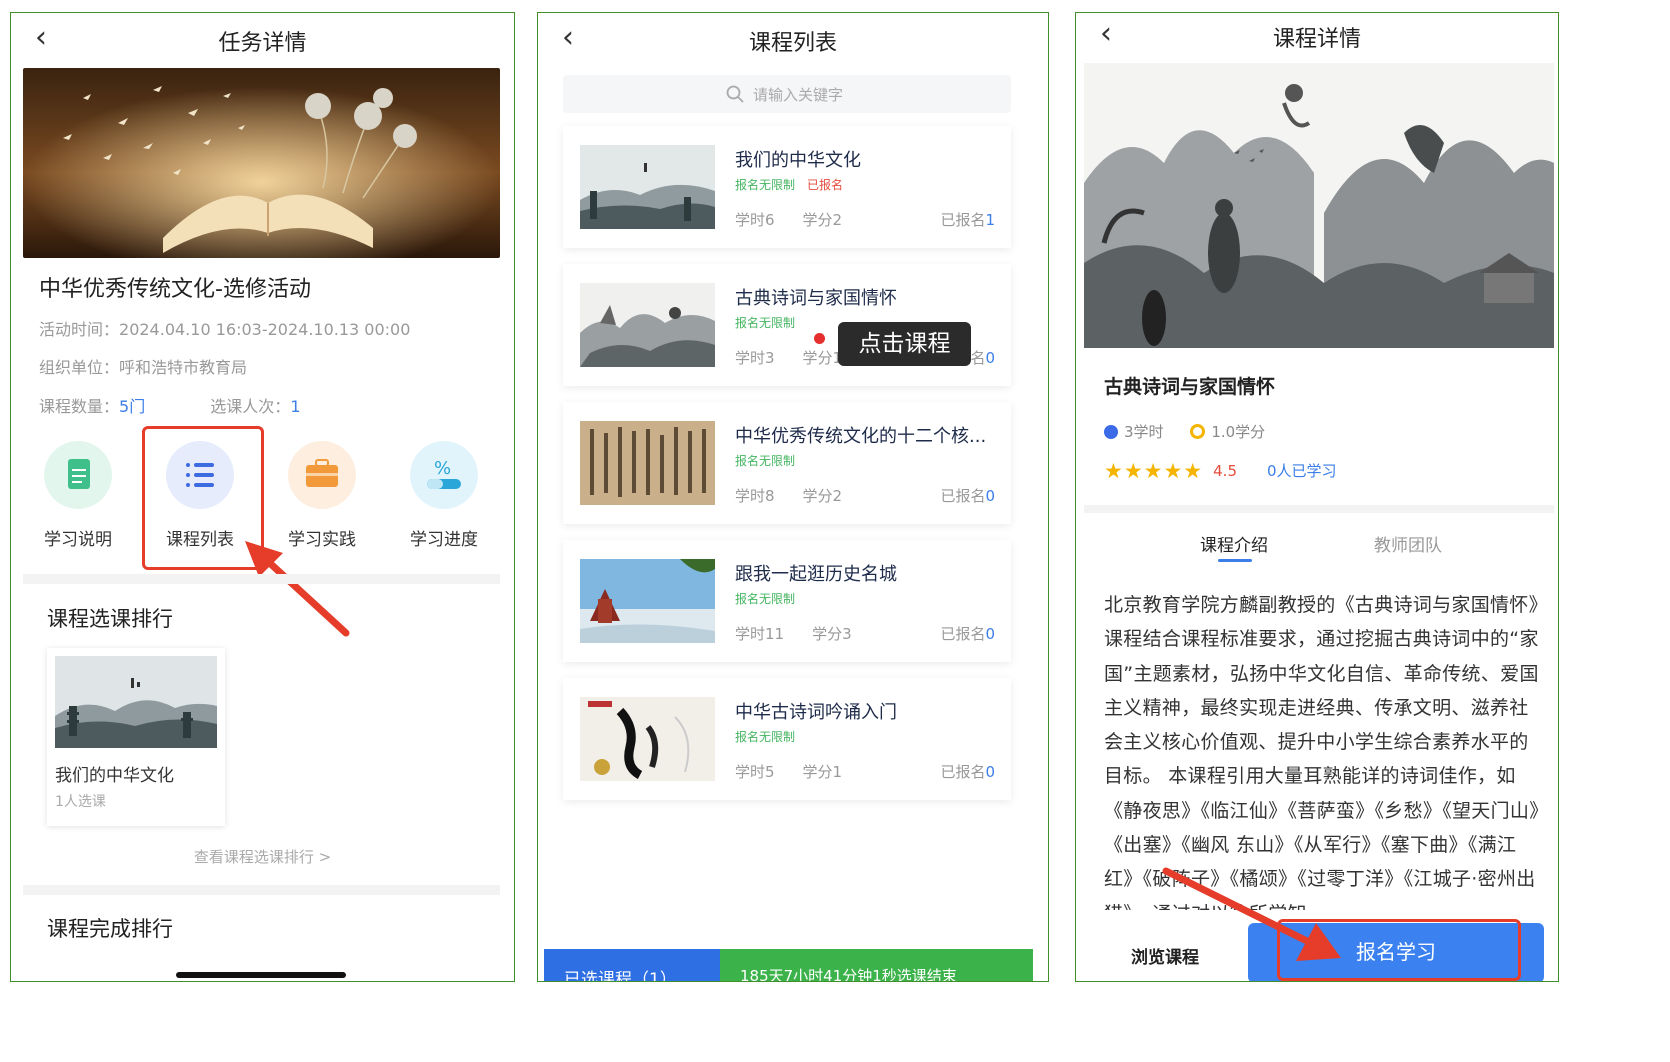  I want to click on page-title: 课程详情, so click(1316, 39).